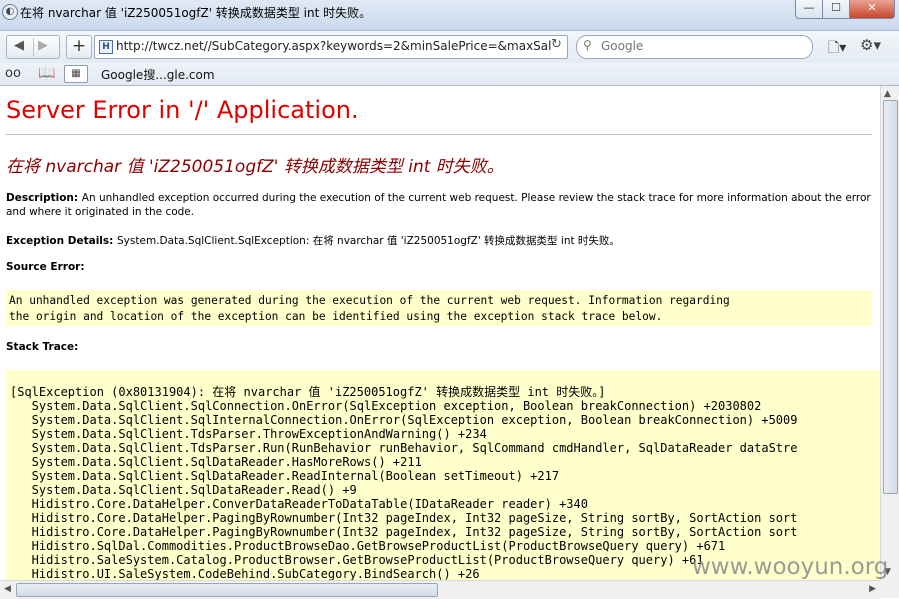 The height and width of the screenshot is (599, 899). I want to click on heading-divider, so click(439, 134).